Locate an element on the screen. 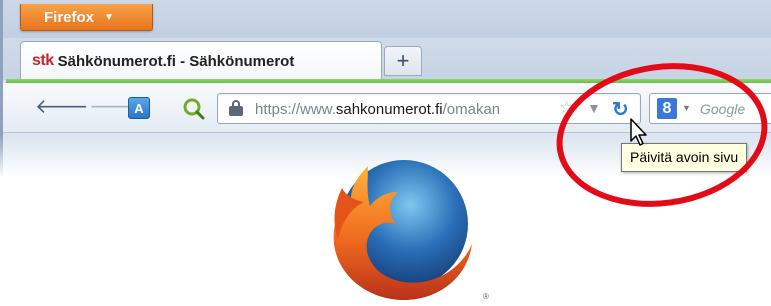 This screenshot has height=306, width=771. firefox-menu-label: Firefox is located at coordinates (69, 17).